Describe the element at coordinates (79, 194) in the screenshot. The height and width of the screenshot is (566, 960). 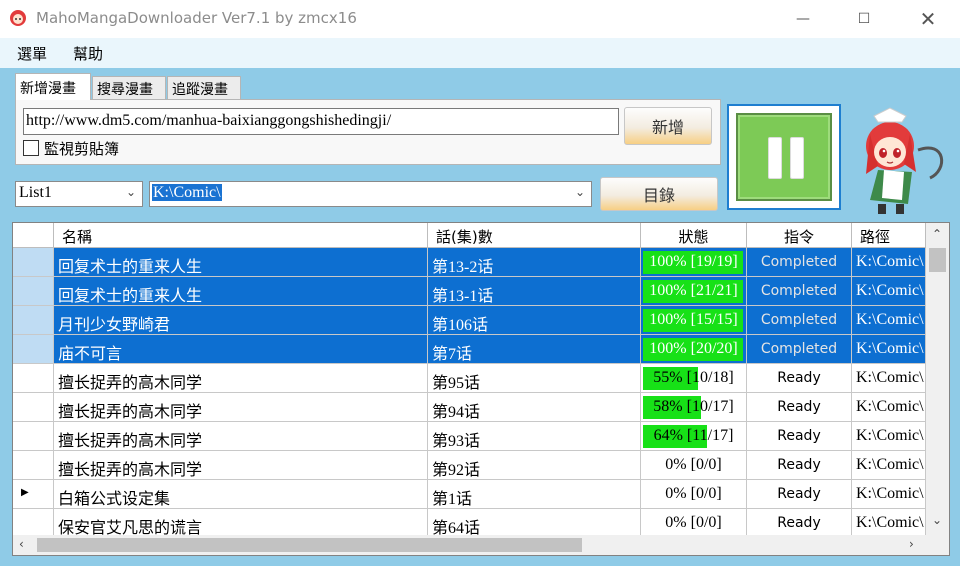
I see `list-select: List1 ⌄` at that location.